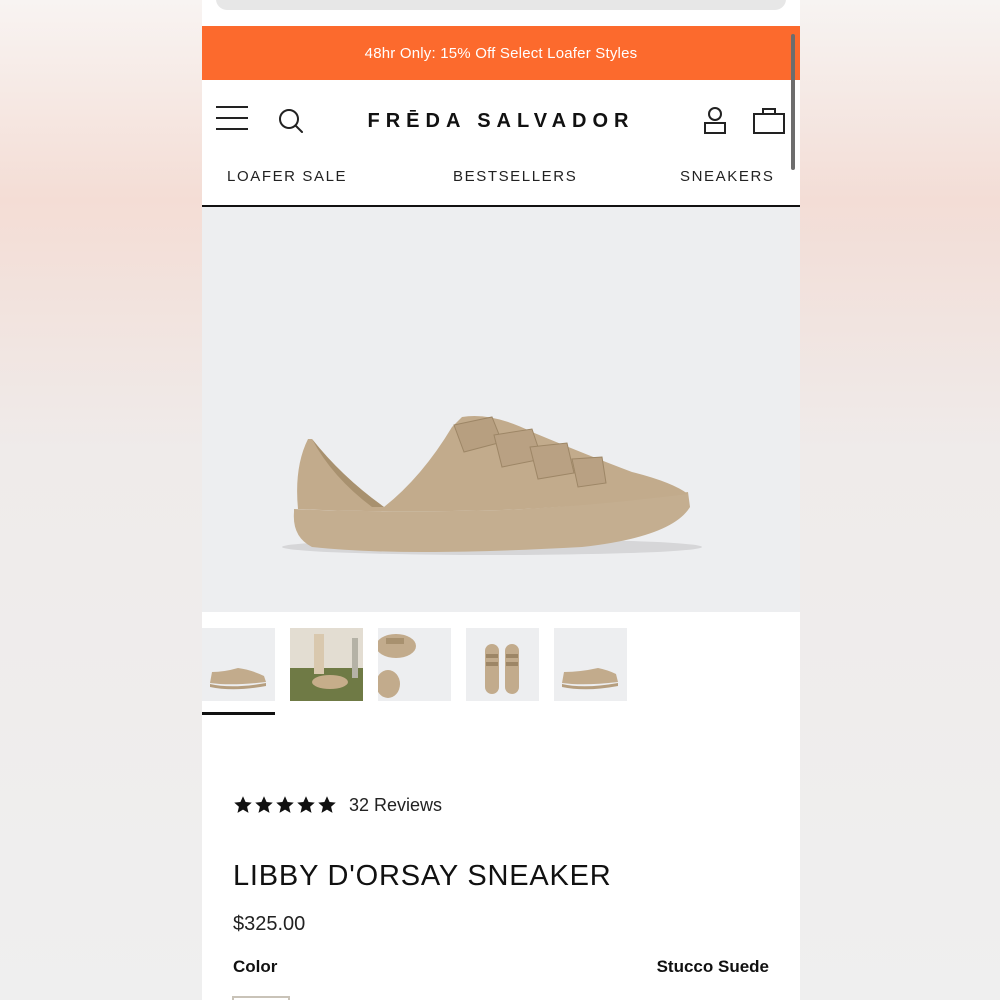 This screenshot has width=1000, height=1000. I want to click on rating-summary: 32 Reviews, so click(337, 805).